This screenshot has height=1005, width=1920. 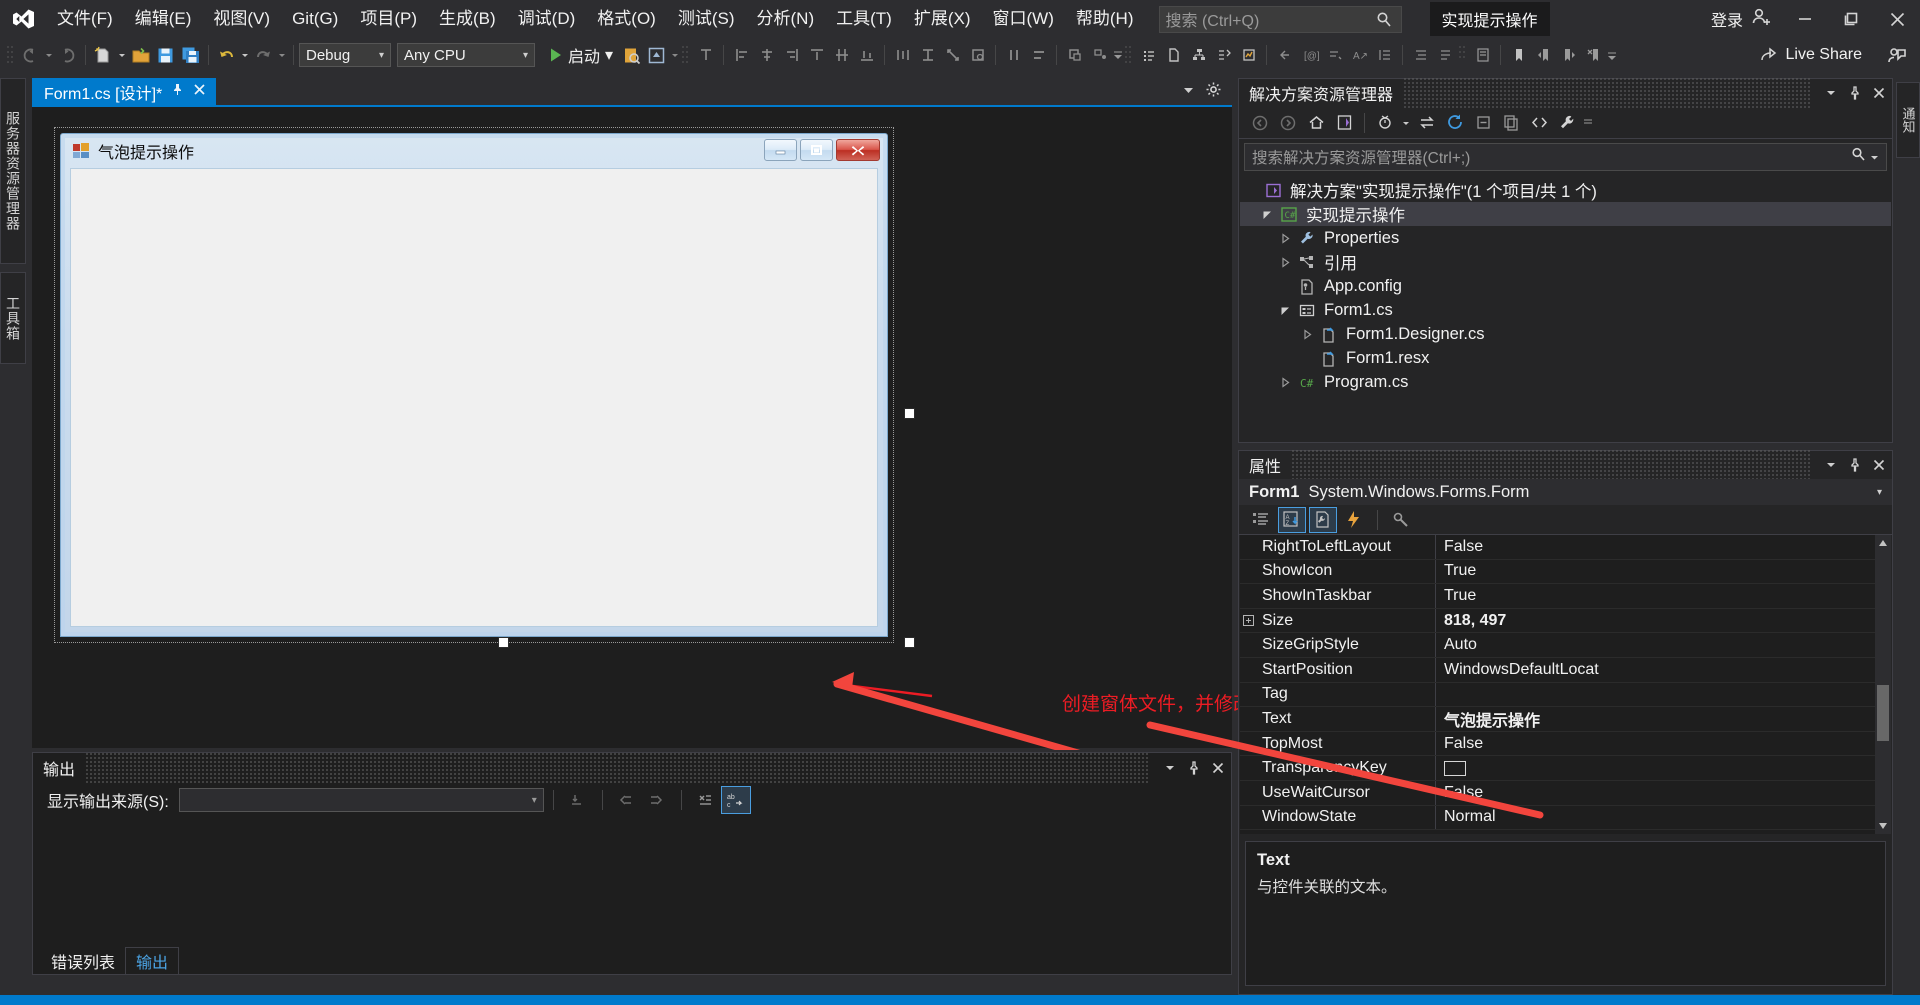 I want to click on tab-output: 输出, so click(x=152, y=960).